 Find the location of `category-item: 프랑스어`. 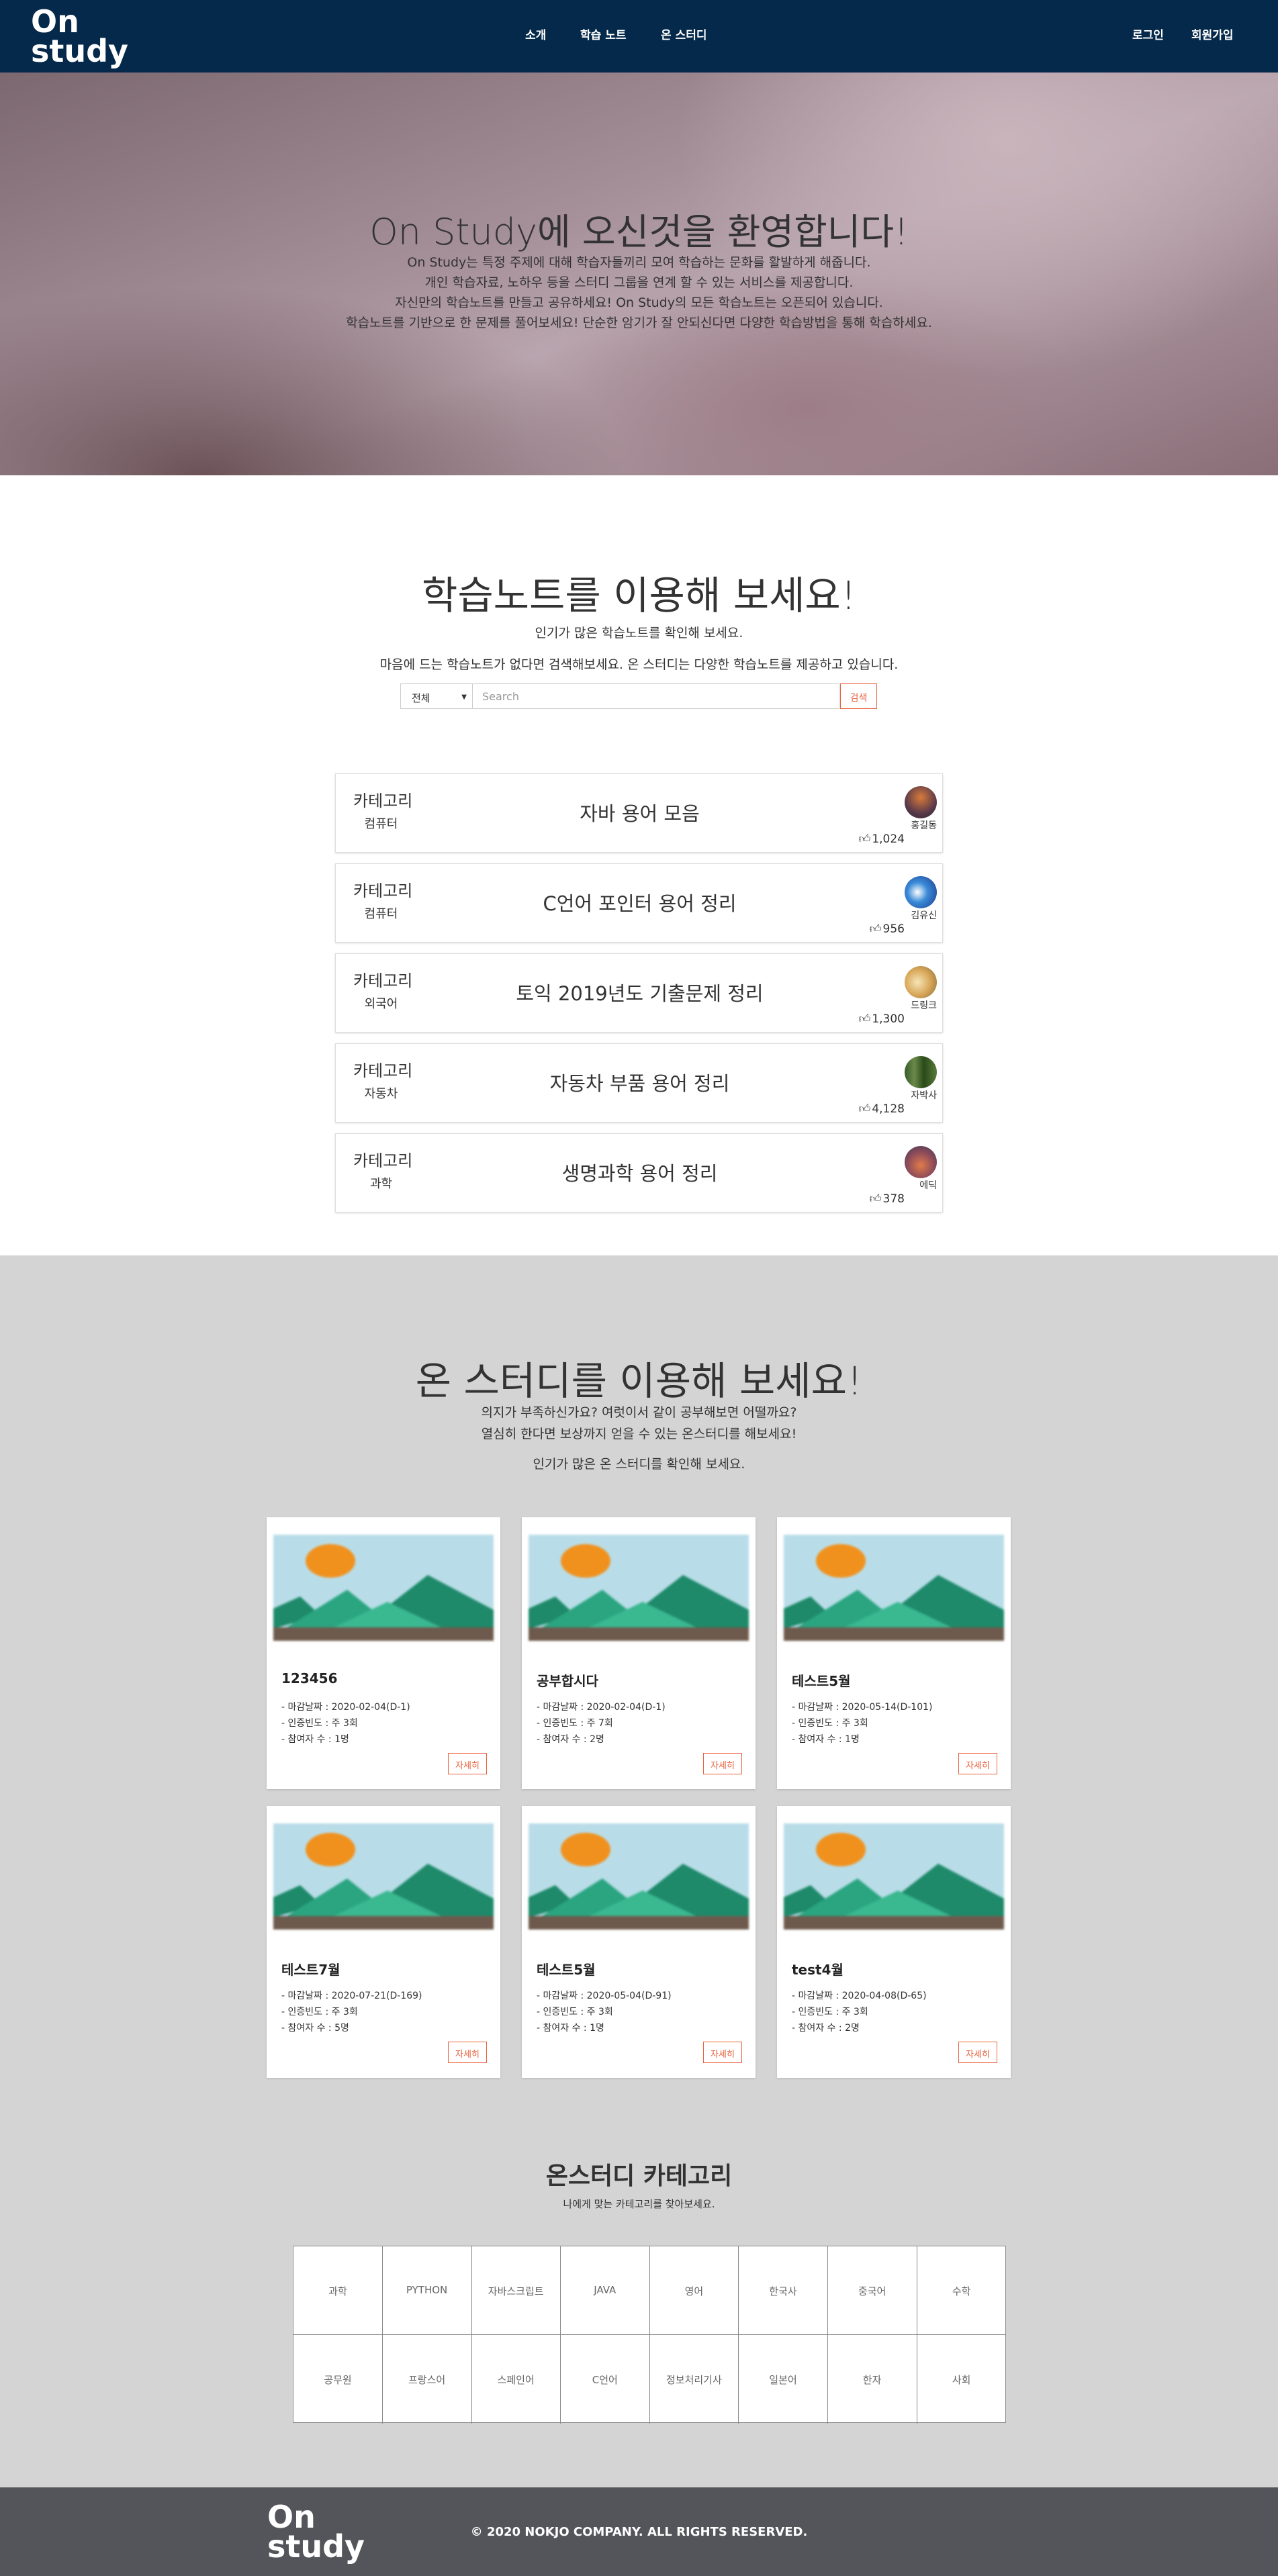

category-item: 프랑스어 is located at coordinates (427, 2379).